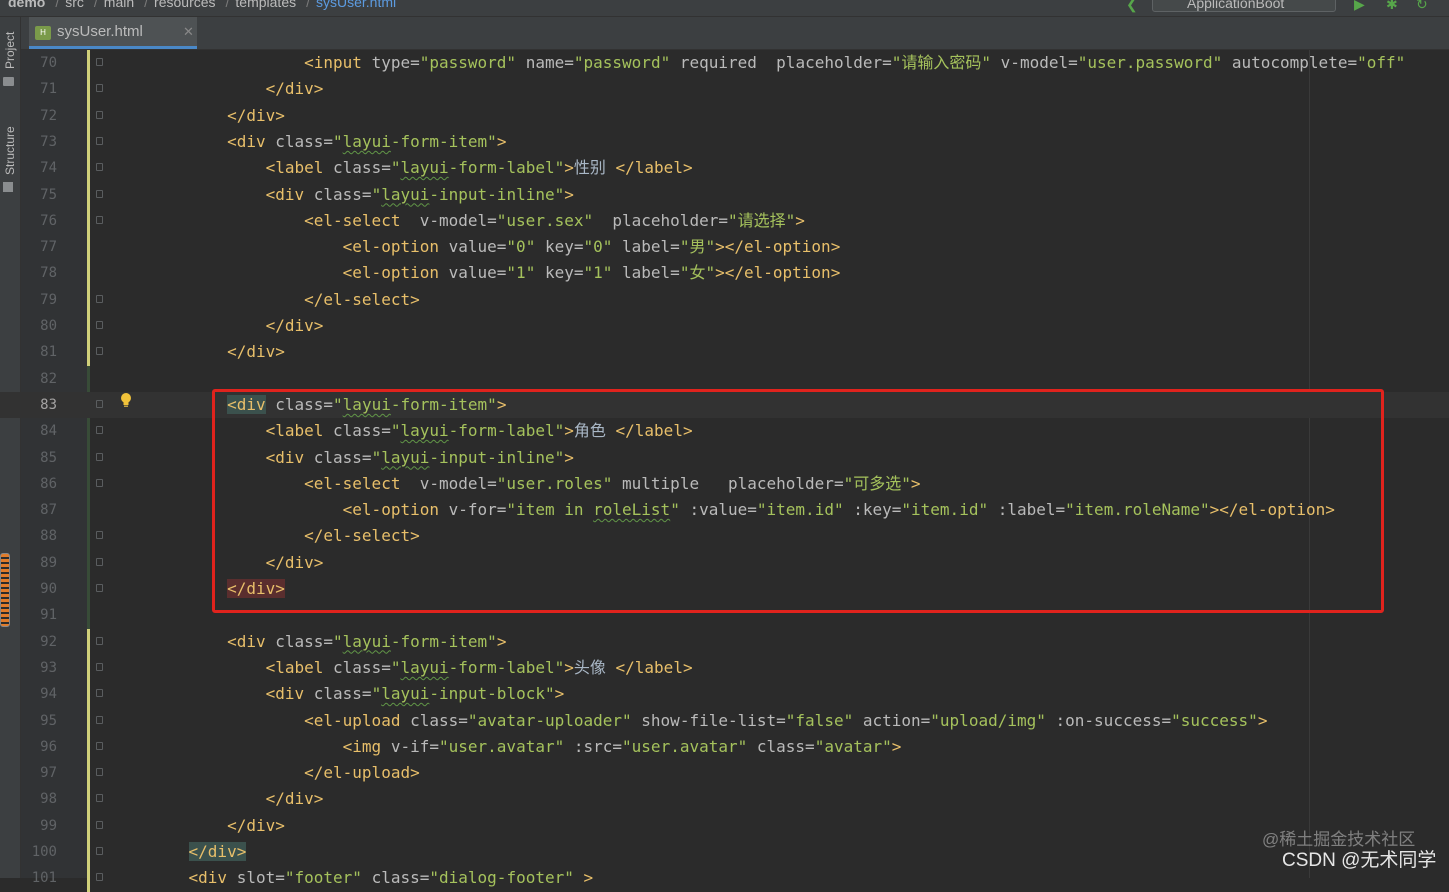  I want to click on code-text: </div>, so click(217, 352).